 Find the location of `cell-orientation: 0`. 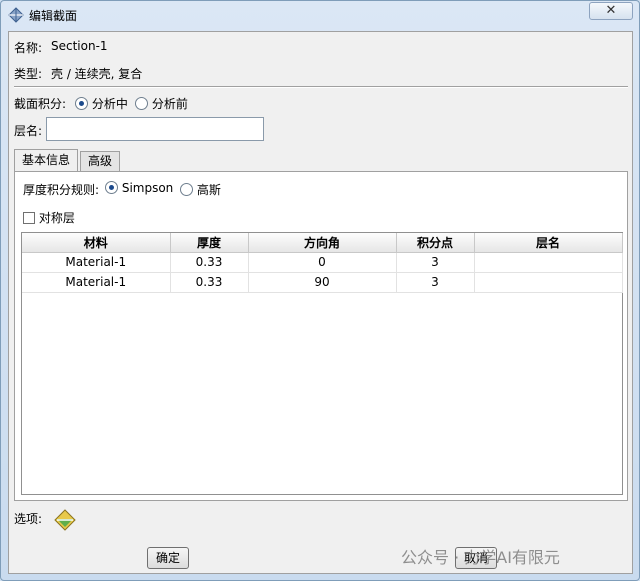

cell-orientation: 0 is located at coordinates (322, 262).